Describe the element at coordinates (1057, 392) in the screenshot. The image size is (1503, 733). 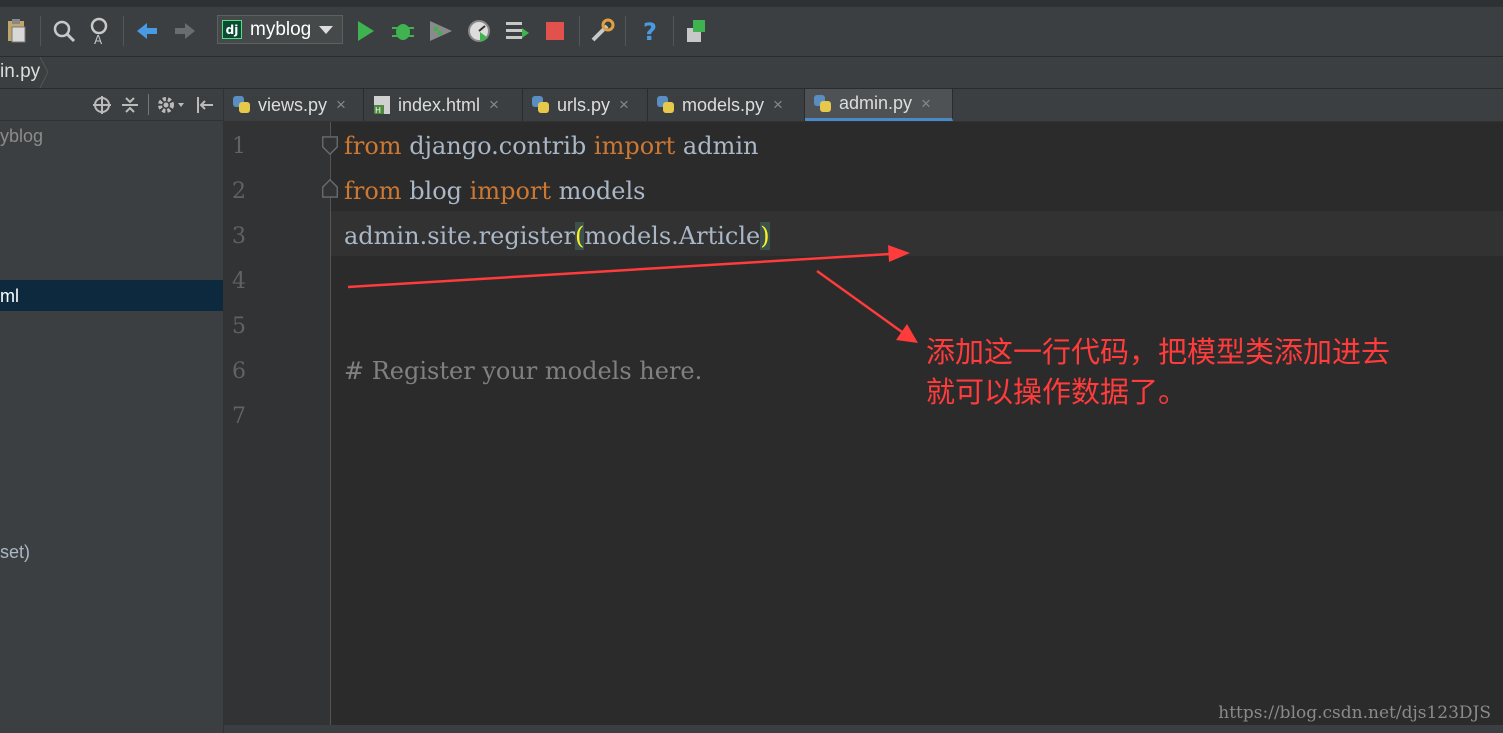
I see `annotation-line: 就可以操作数据了。` at that location.